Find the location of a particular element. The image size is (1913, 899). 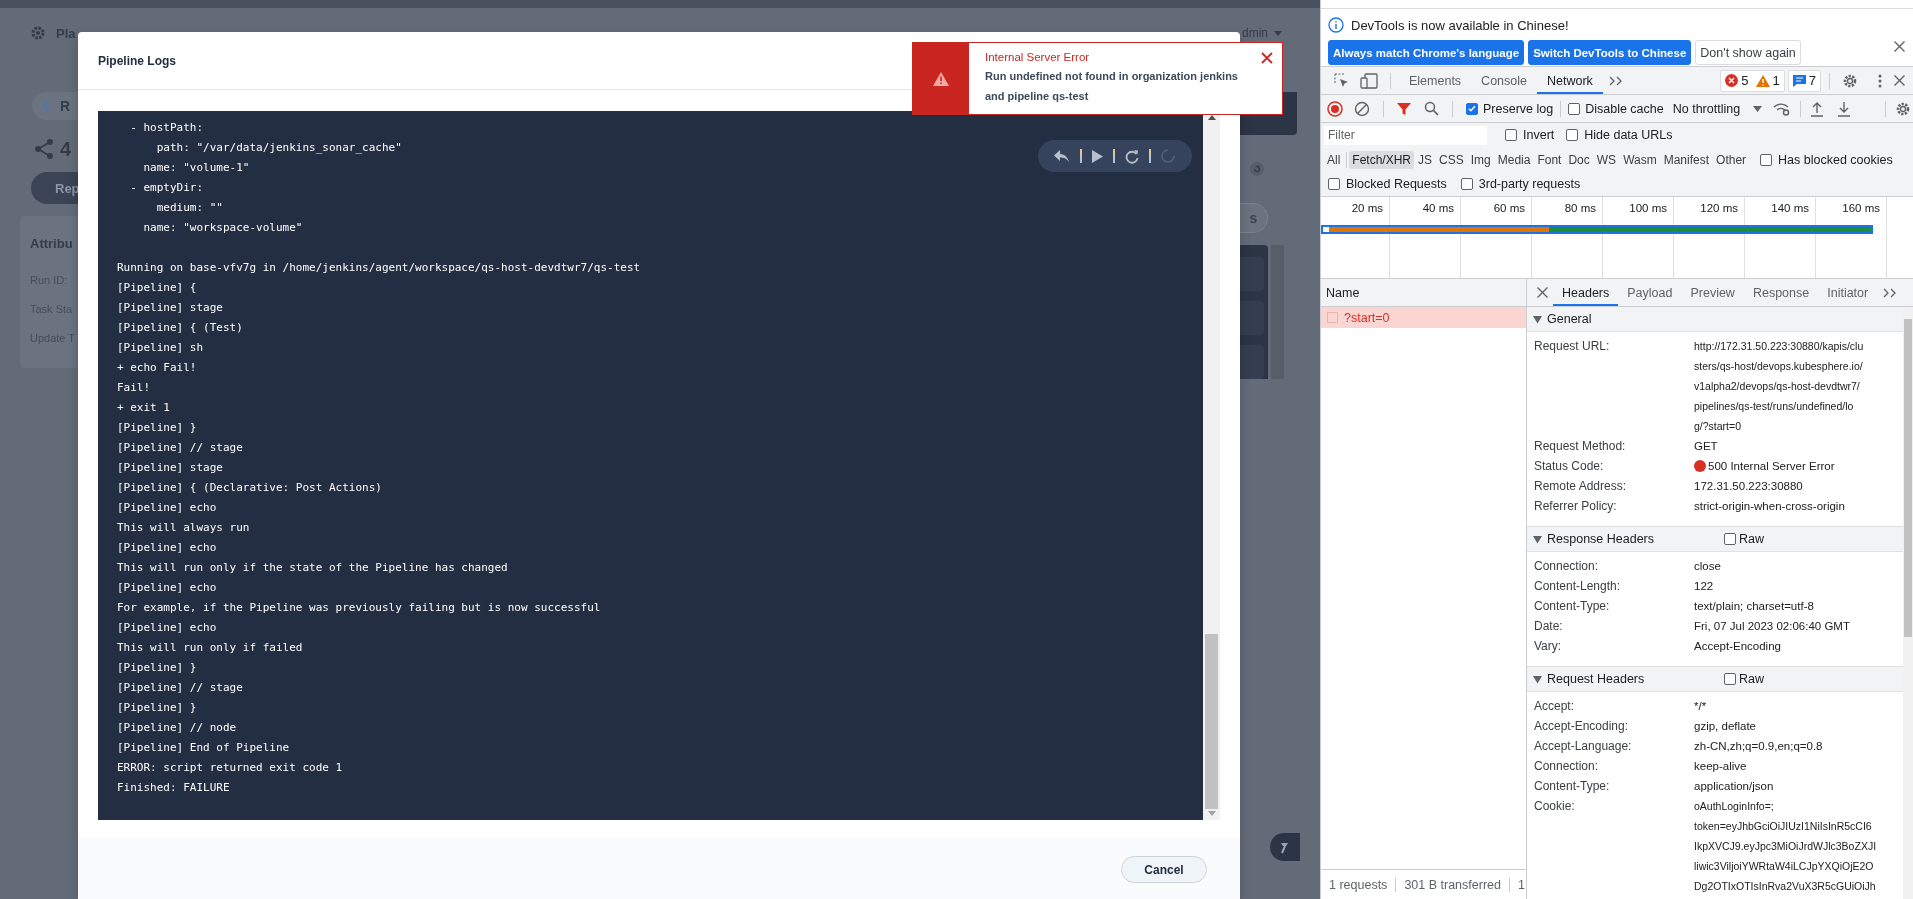

header-value: 500 Internal Server Error is located at coordinates (1771, 466).